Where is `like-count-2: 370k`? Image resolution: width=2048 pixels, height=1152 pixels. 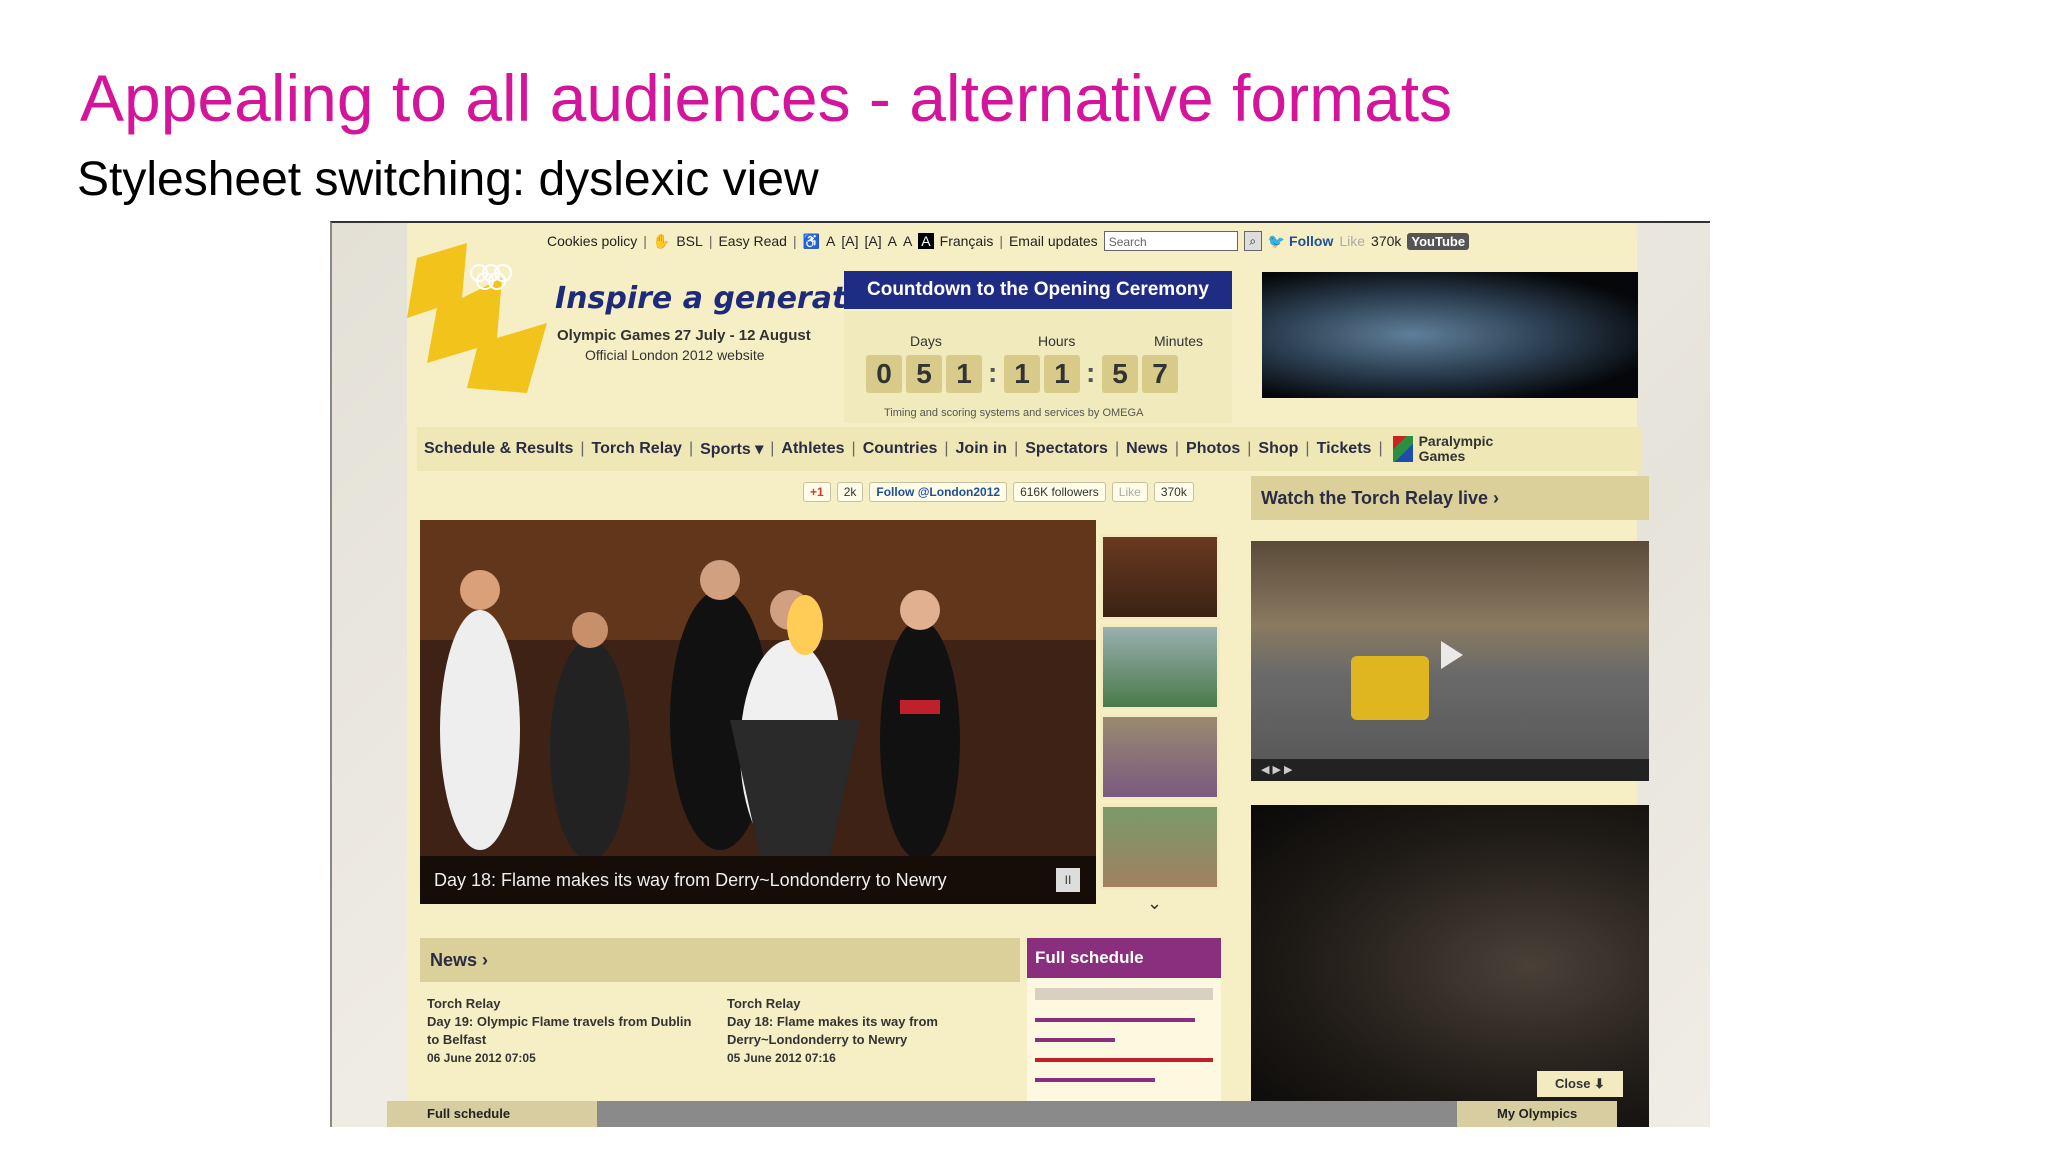 like-count-2: 370k is located at coordinates (1173, 492).